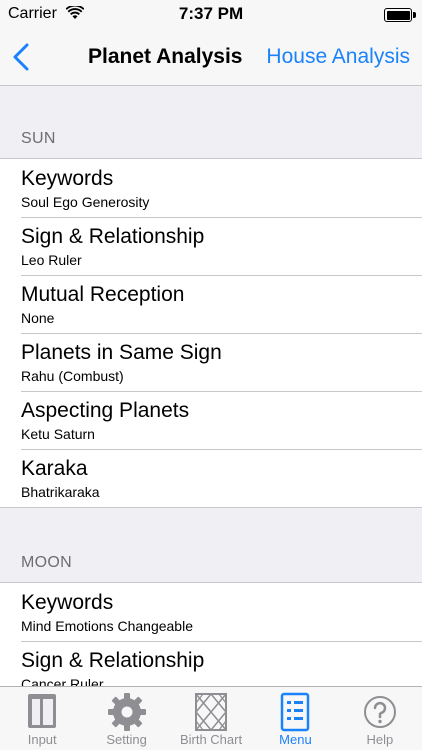  Describe the element at coordinates (211, 545) in the screenshot. I see `section-header-moon: MOON` at that location.